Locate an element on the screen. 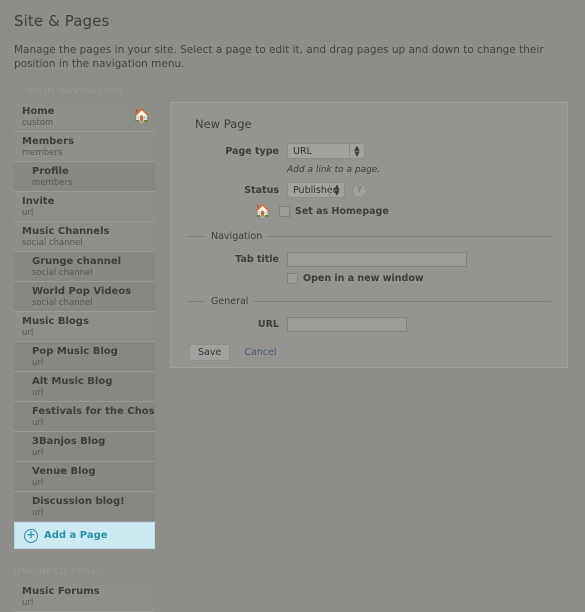 The image size is (585, 612). nav-item-title: Home is located at coordinates (38, 112).